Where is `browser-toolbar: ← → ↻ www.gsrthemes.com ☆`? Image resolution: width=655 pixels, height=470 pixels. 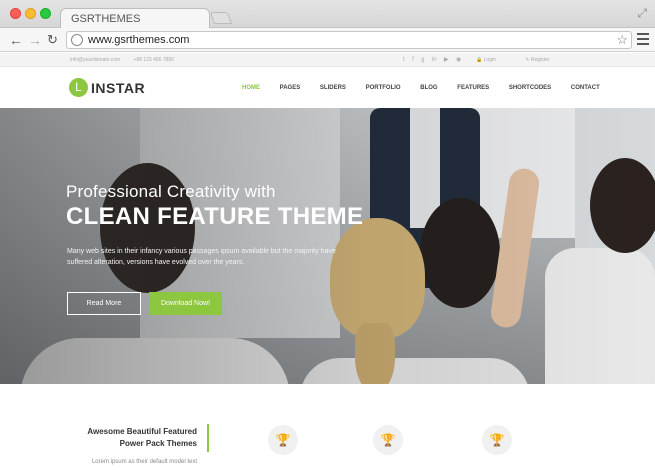
browser-toolbar: ← → ↻ www.gsrthemes.com ☆ is located at coordinates (327, 40).